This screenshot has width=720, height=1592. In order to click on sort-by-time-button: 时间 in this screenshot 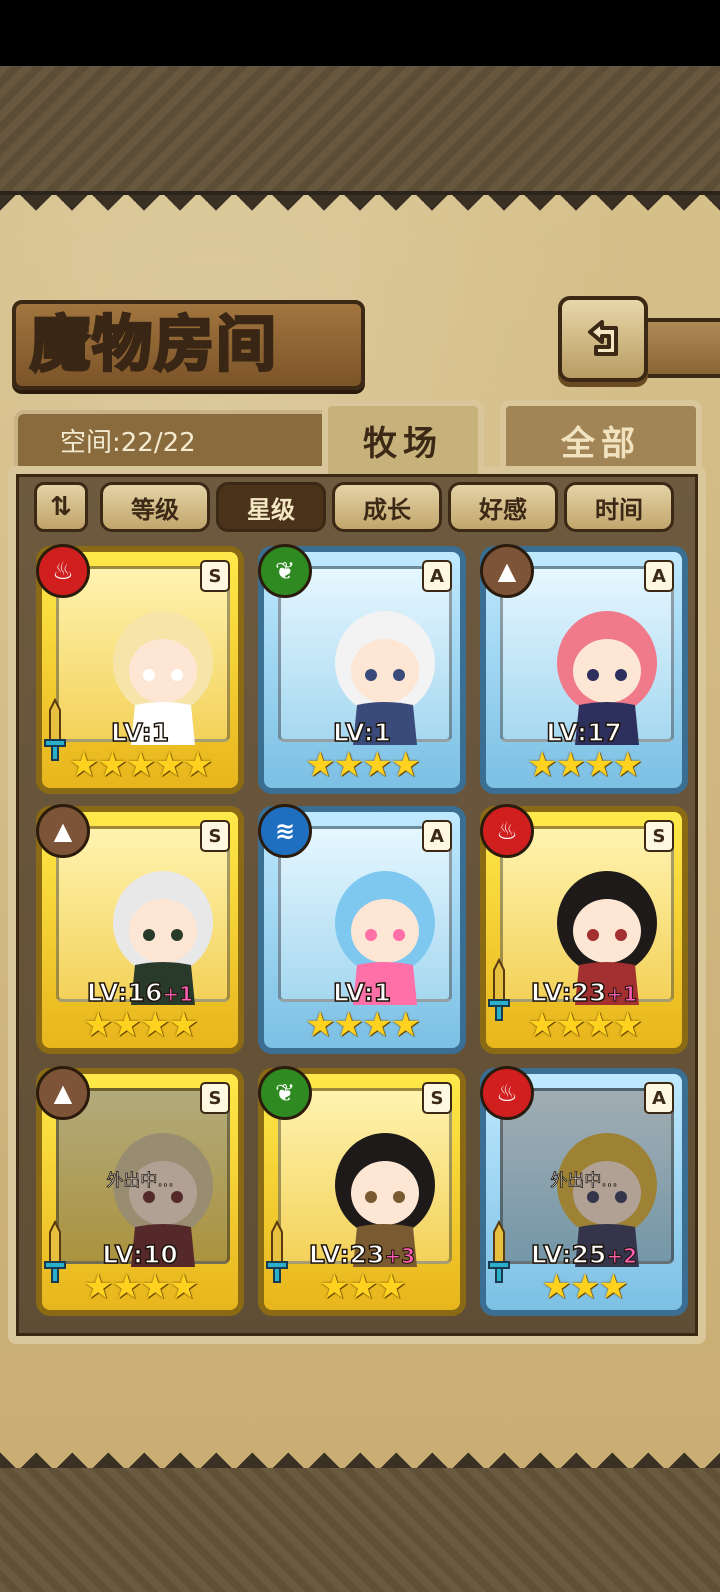, I will do `click(619, 507)`.